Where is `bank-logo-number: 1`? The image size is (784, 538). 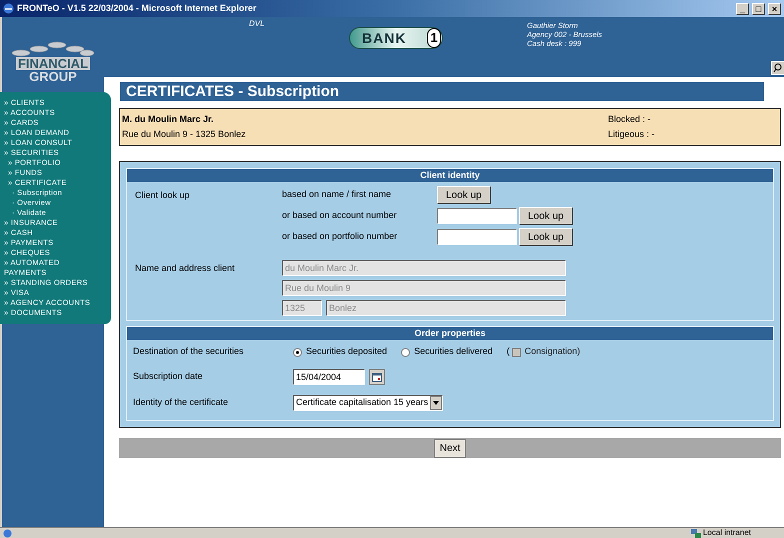 bank-logo-number: 1 is located at coordinates (434, 38).